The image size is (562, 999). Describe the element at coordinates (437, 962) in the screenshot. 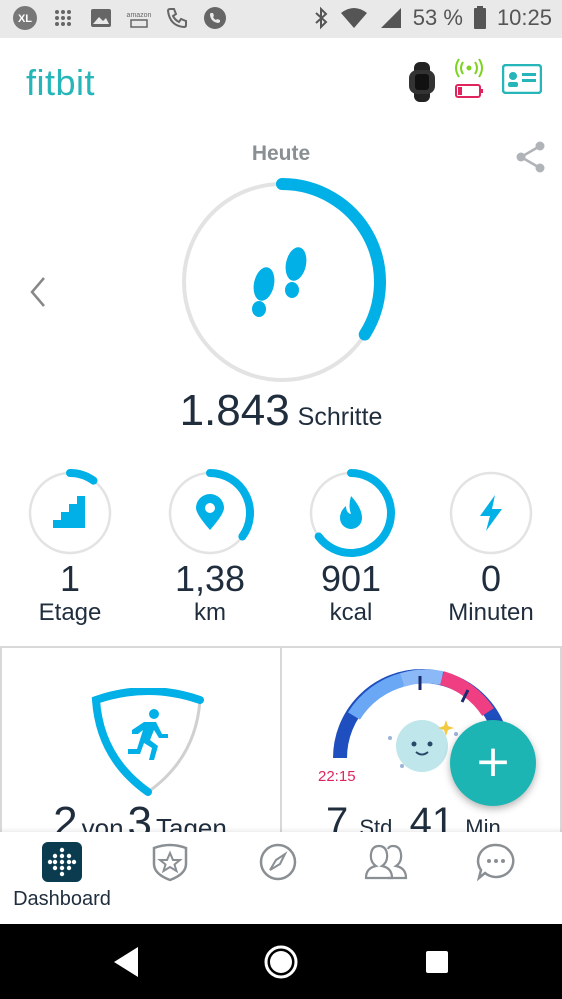

I see `recents-icon` at that location.